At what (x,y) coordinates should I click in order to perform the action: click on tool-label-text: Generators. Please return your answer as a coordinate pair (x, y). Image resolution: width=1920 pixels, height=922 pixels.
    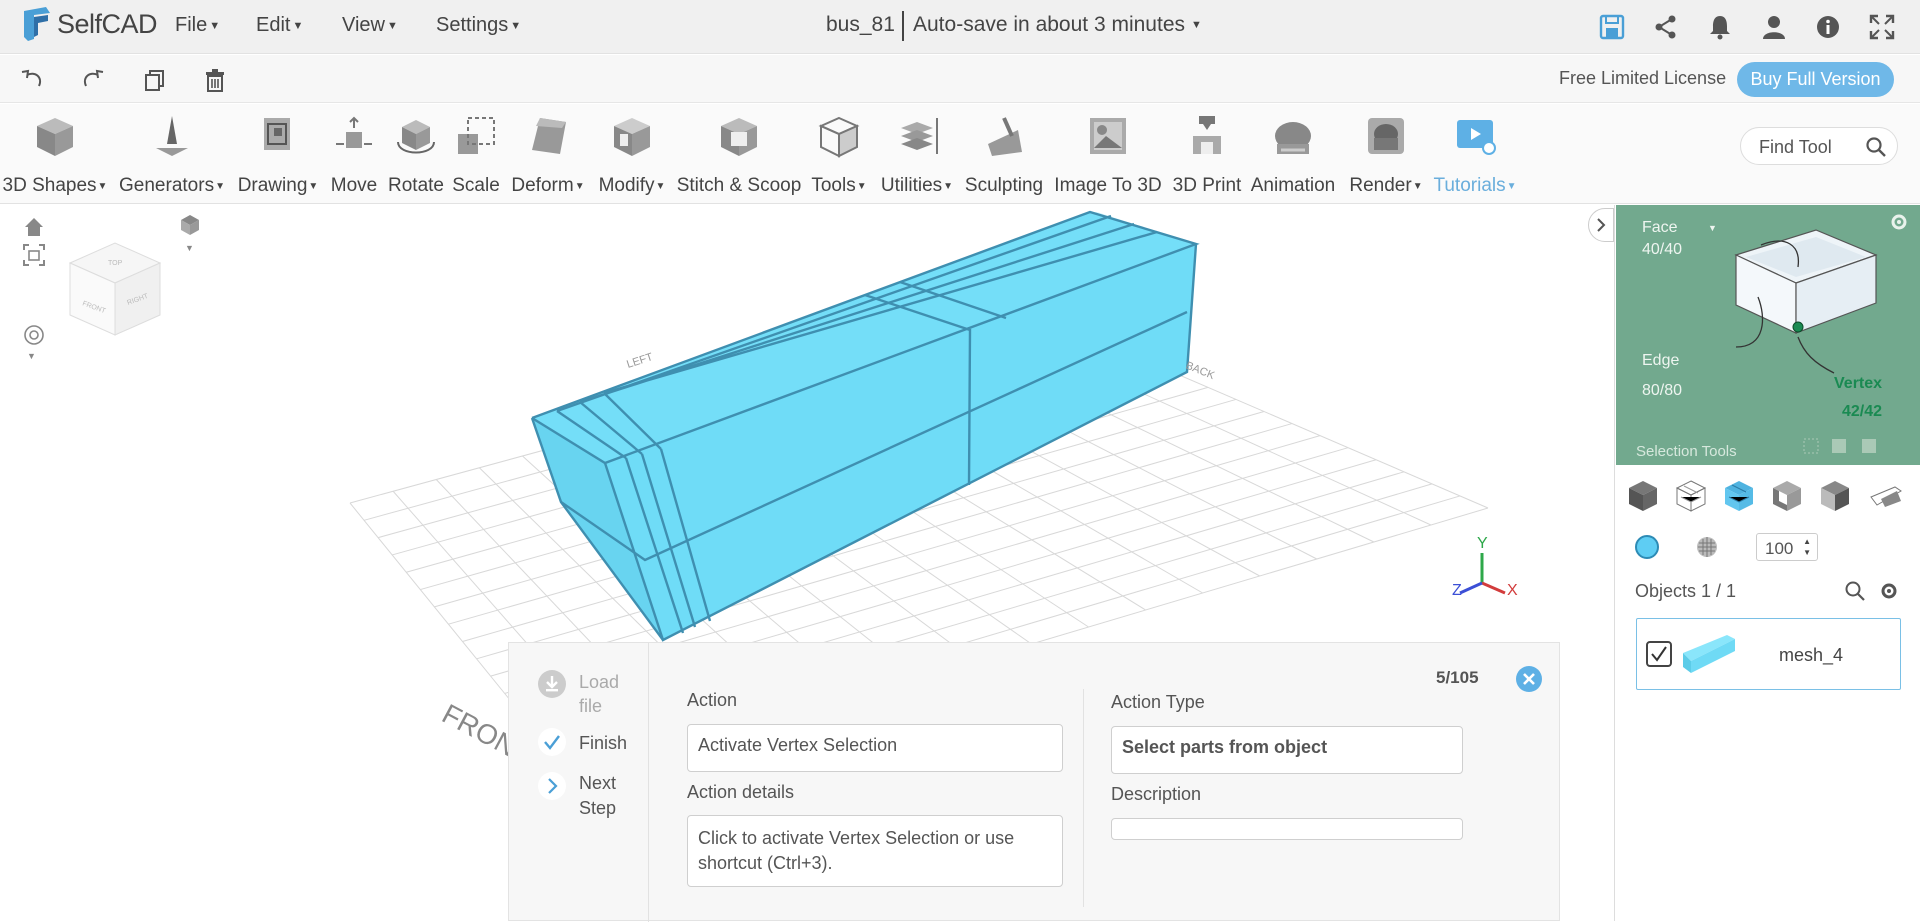
    Looking at the image, I should click on (167, 185).